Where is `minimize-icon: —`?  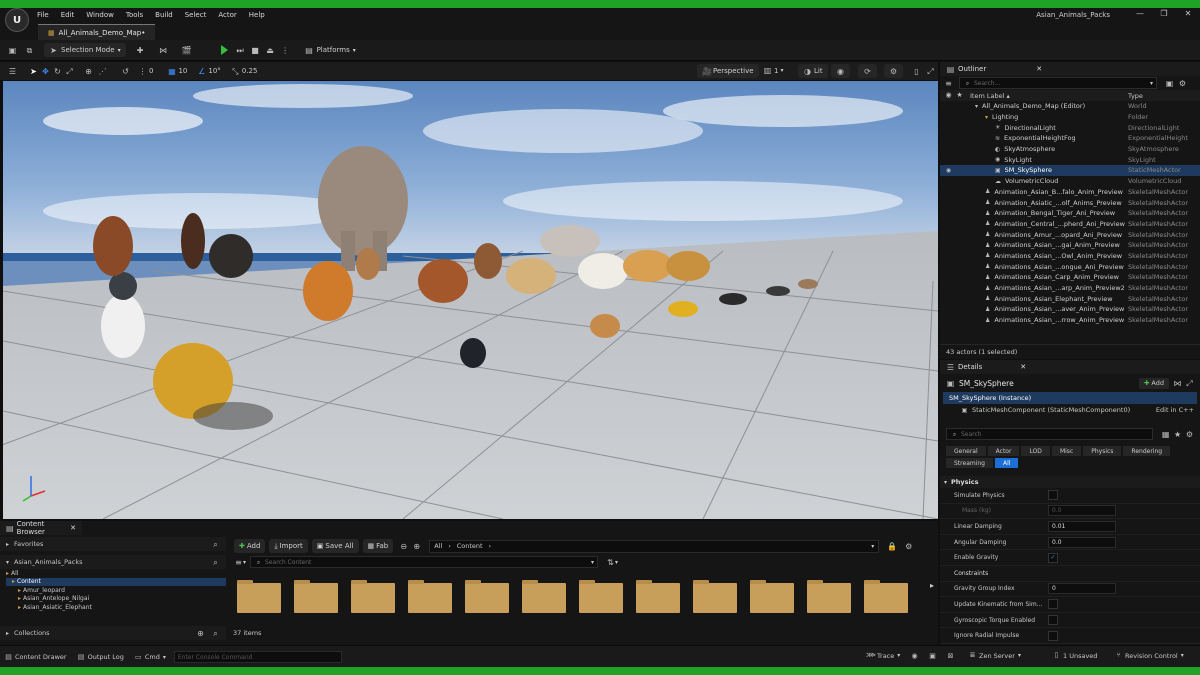
minimize-icon: — is located at coordinates (1140, 13).